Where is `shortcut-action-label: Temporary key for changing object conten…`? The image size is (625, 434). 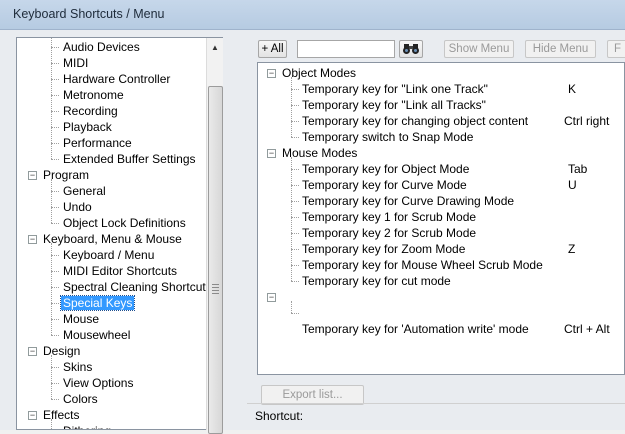
shortcut-action-label: Temporary key for changing object conten… is located at coordinates (415, 121).